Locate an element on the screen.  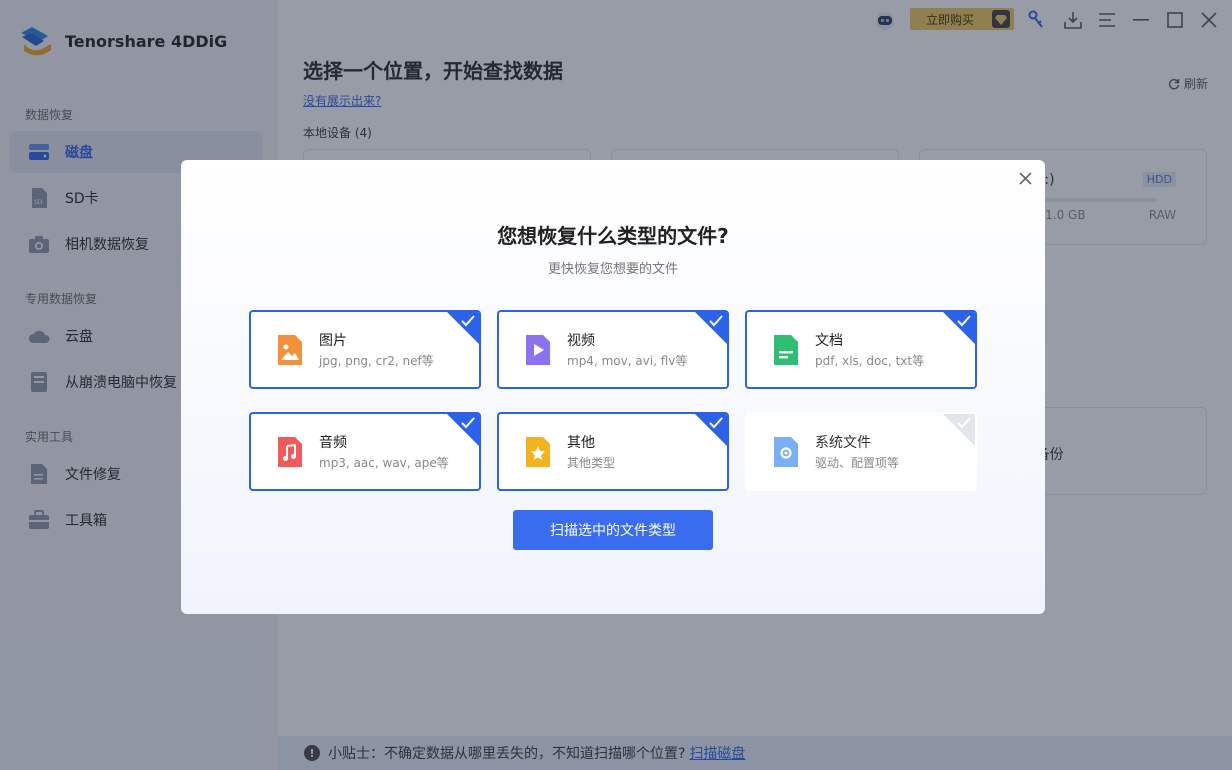
file-type-extensions: 其他类型 is located at coordinates (591, 463).